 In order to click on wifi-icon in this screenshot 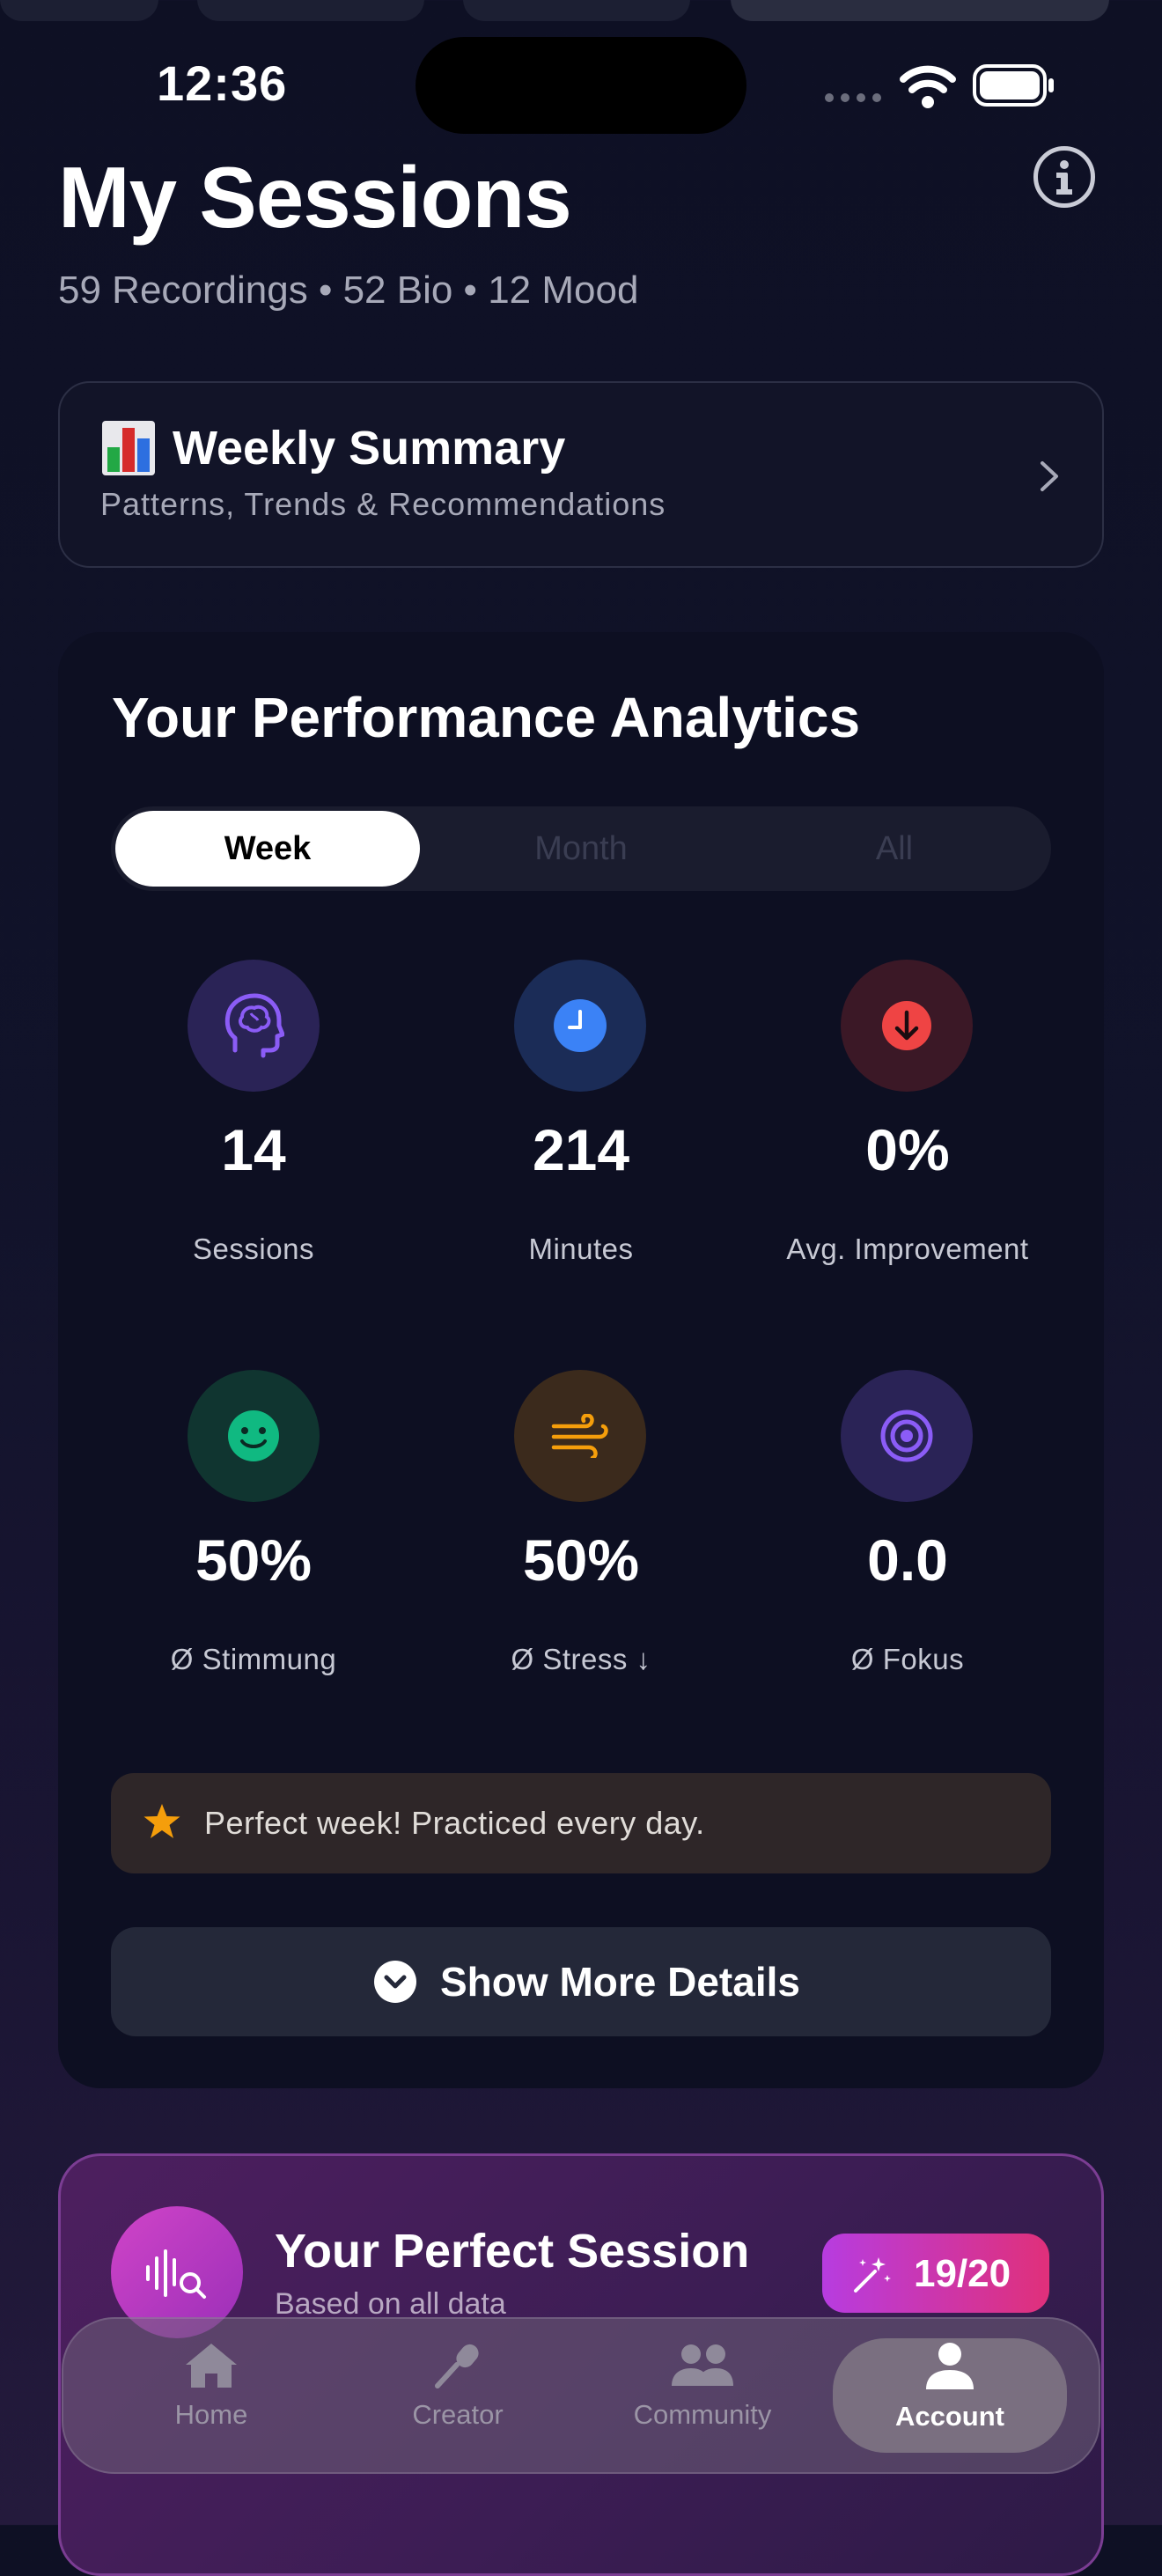, I will do `click(928, 89)`.